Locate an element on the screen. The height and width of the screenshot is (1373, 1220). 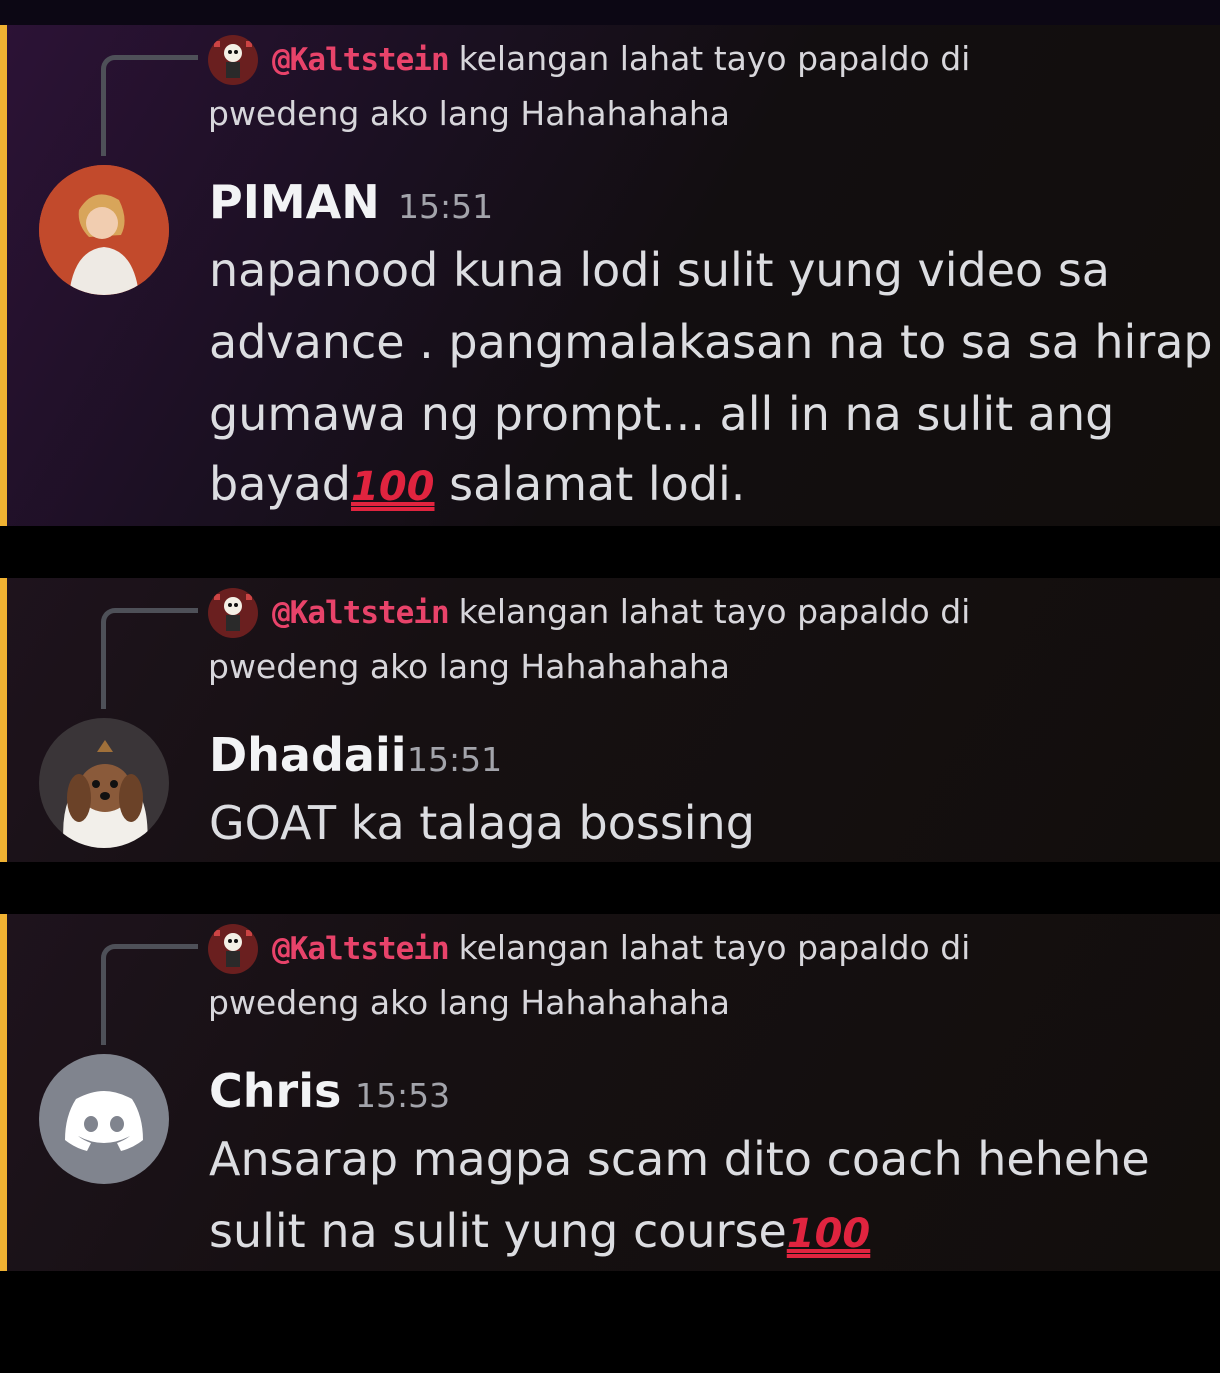
message-line: Ansarap magpa scam dito coach hehehe is located at coordinates (679, 1159).